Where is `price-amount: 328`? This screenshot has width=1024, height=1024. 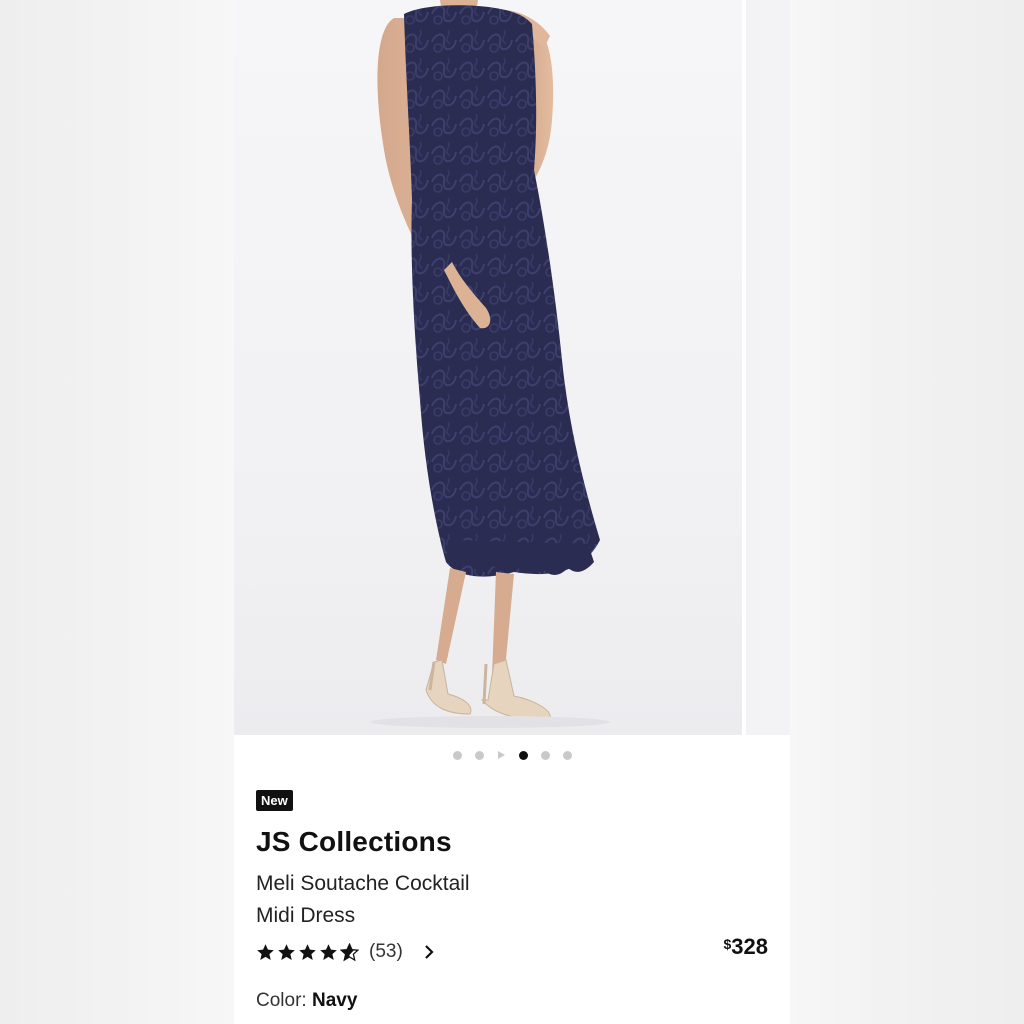 price-amount: 328 is located at coordinates (749, 946).